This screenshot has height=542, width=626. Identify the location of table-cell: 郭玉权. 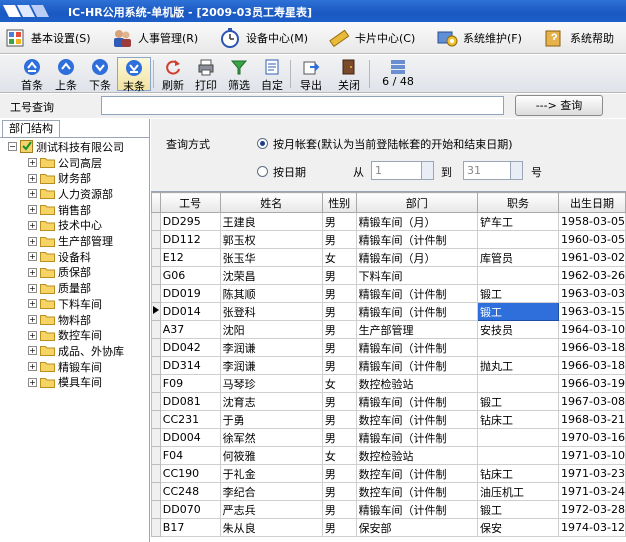
(271, 239).